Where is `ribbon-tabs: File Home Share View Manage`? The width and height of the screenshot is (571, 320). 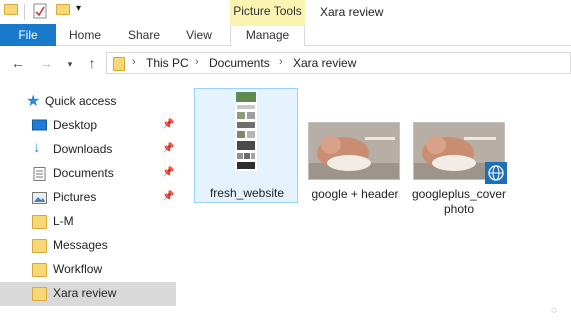 ribbon-tabs: File Home Share View Manage is located at coordinates (285, 35).